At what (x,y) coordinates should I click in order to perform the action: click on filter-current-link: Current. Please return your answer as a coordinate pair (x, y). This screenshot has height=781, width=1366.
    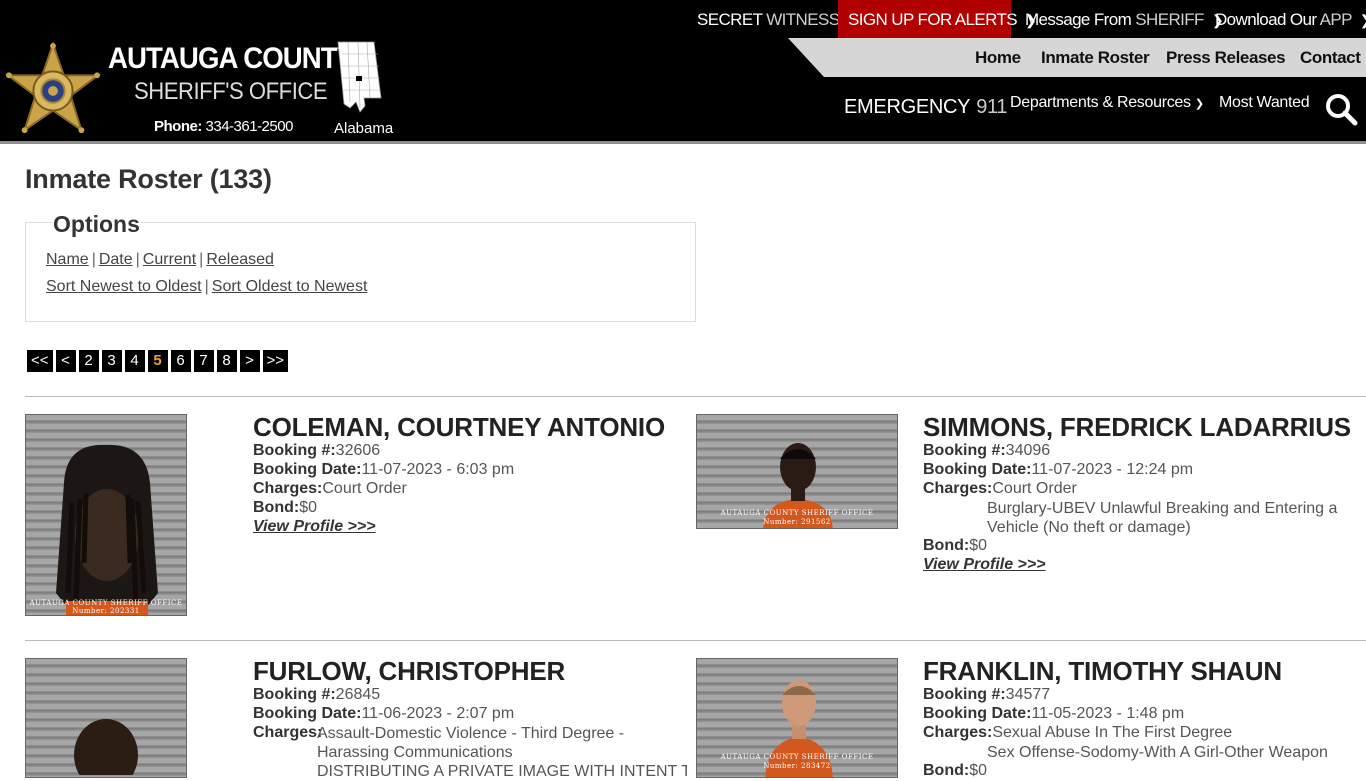
    Looking at the image, I should click on (169, 259).